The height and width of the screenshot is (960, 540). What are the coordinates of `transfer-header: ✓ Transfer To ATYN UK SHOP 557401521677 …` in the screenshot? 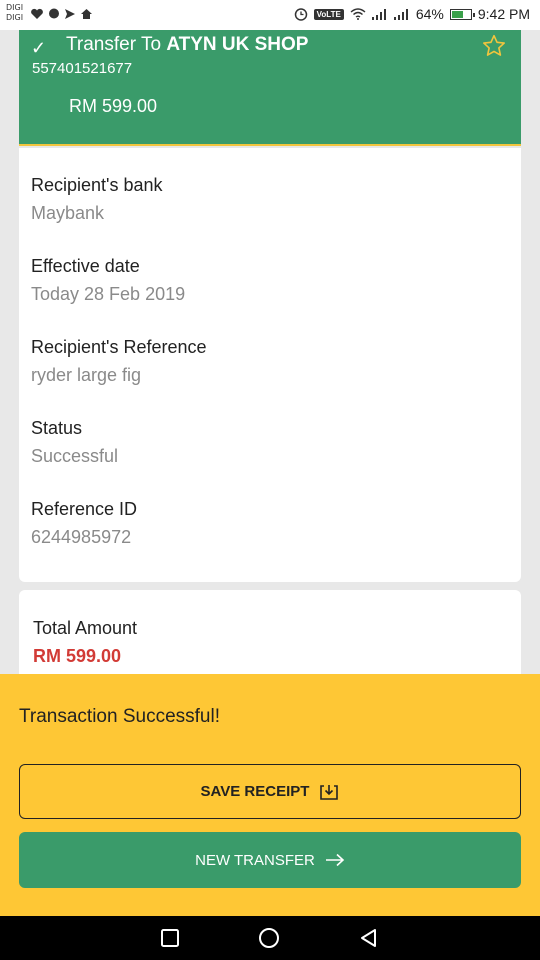 It's located at (270, 88).